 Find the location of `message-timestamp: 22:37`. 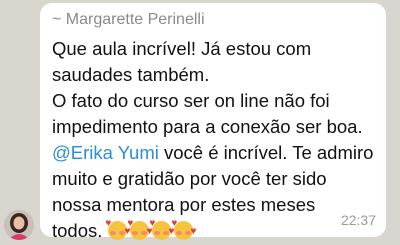

message-timestamp: 22:37 is located at coordinates (358, 220).